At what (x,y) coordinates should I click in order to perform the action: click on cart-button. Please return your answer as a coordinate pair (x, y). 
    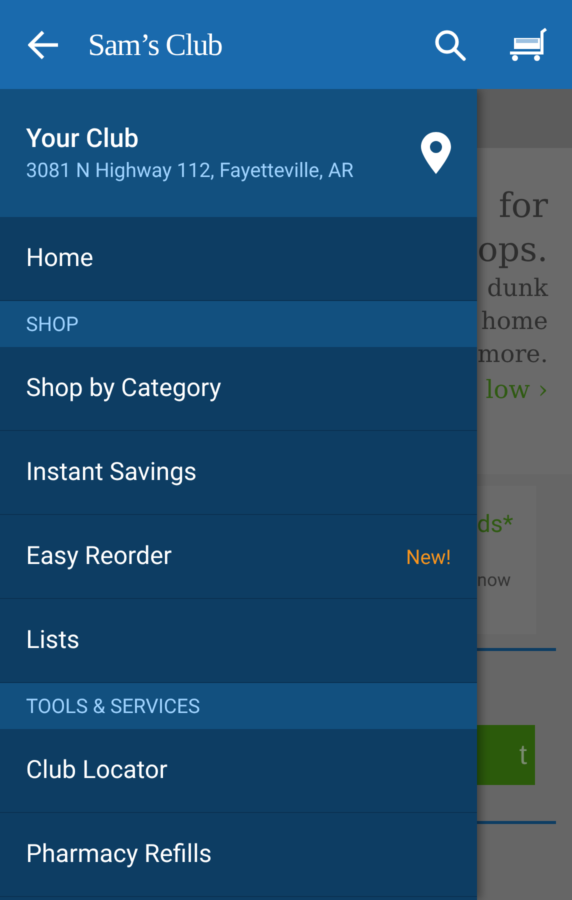
    Looking at the image, I should click on (528, 45).